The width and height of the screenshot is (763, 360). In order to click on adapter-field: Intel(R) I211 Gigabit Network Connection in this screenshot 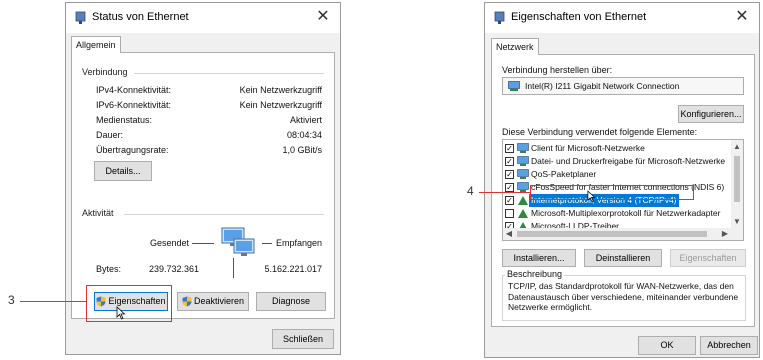, I will do `click(623, 86)`.